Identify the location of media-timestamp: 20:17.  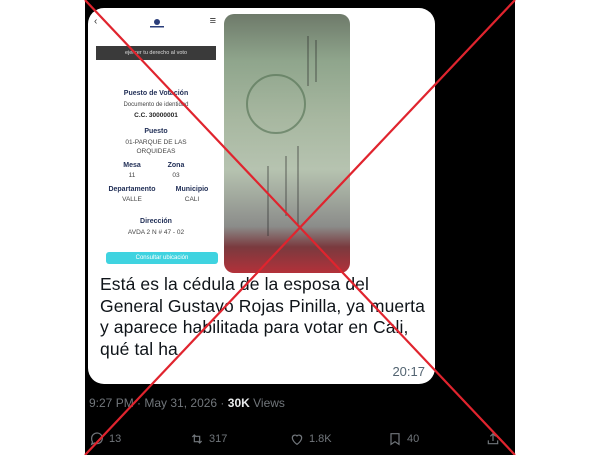
(408, 371).